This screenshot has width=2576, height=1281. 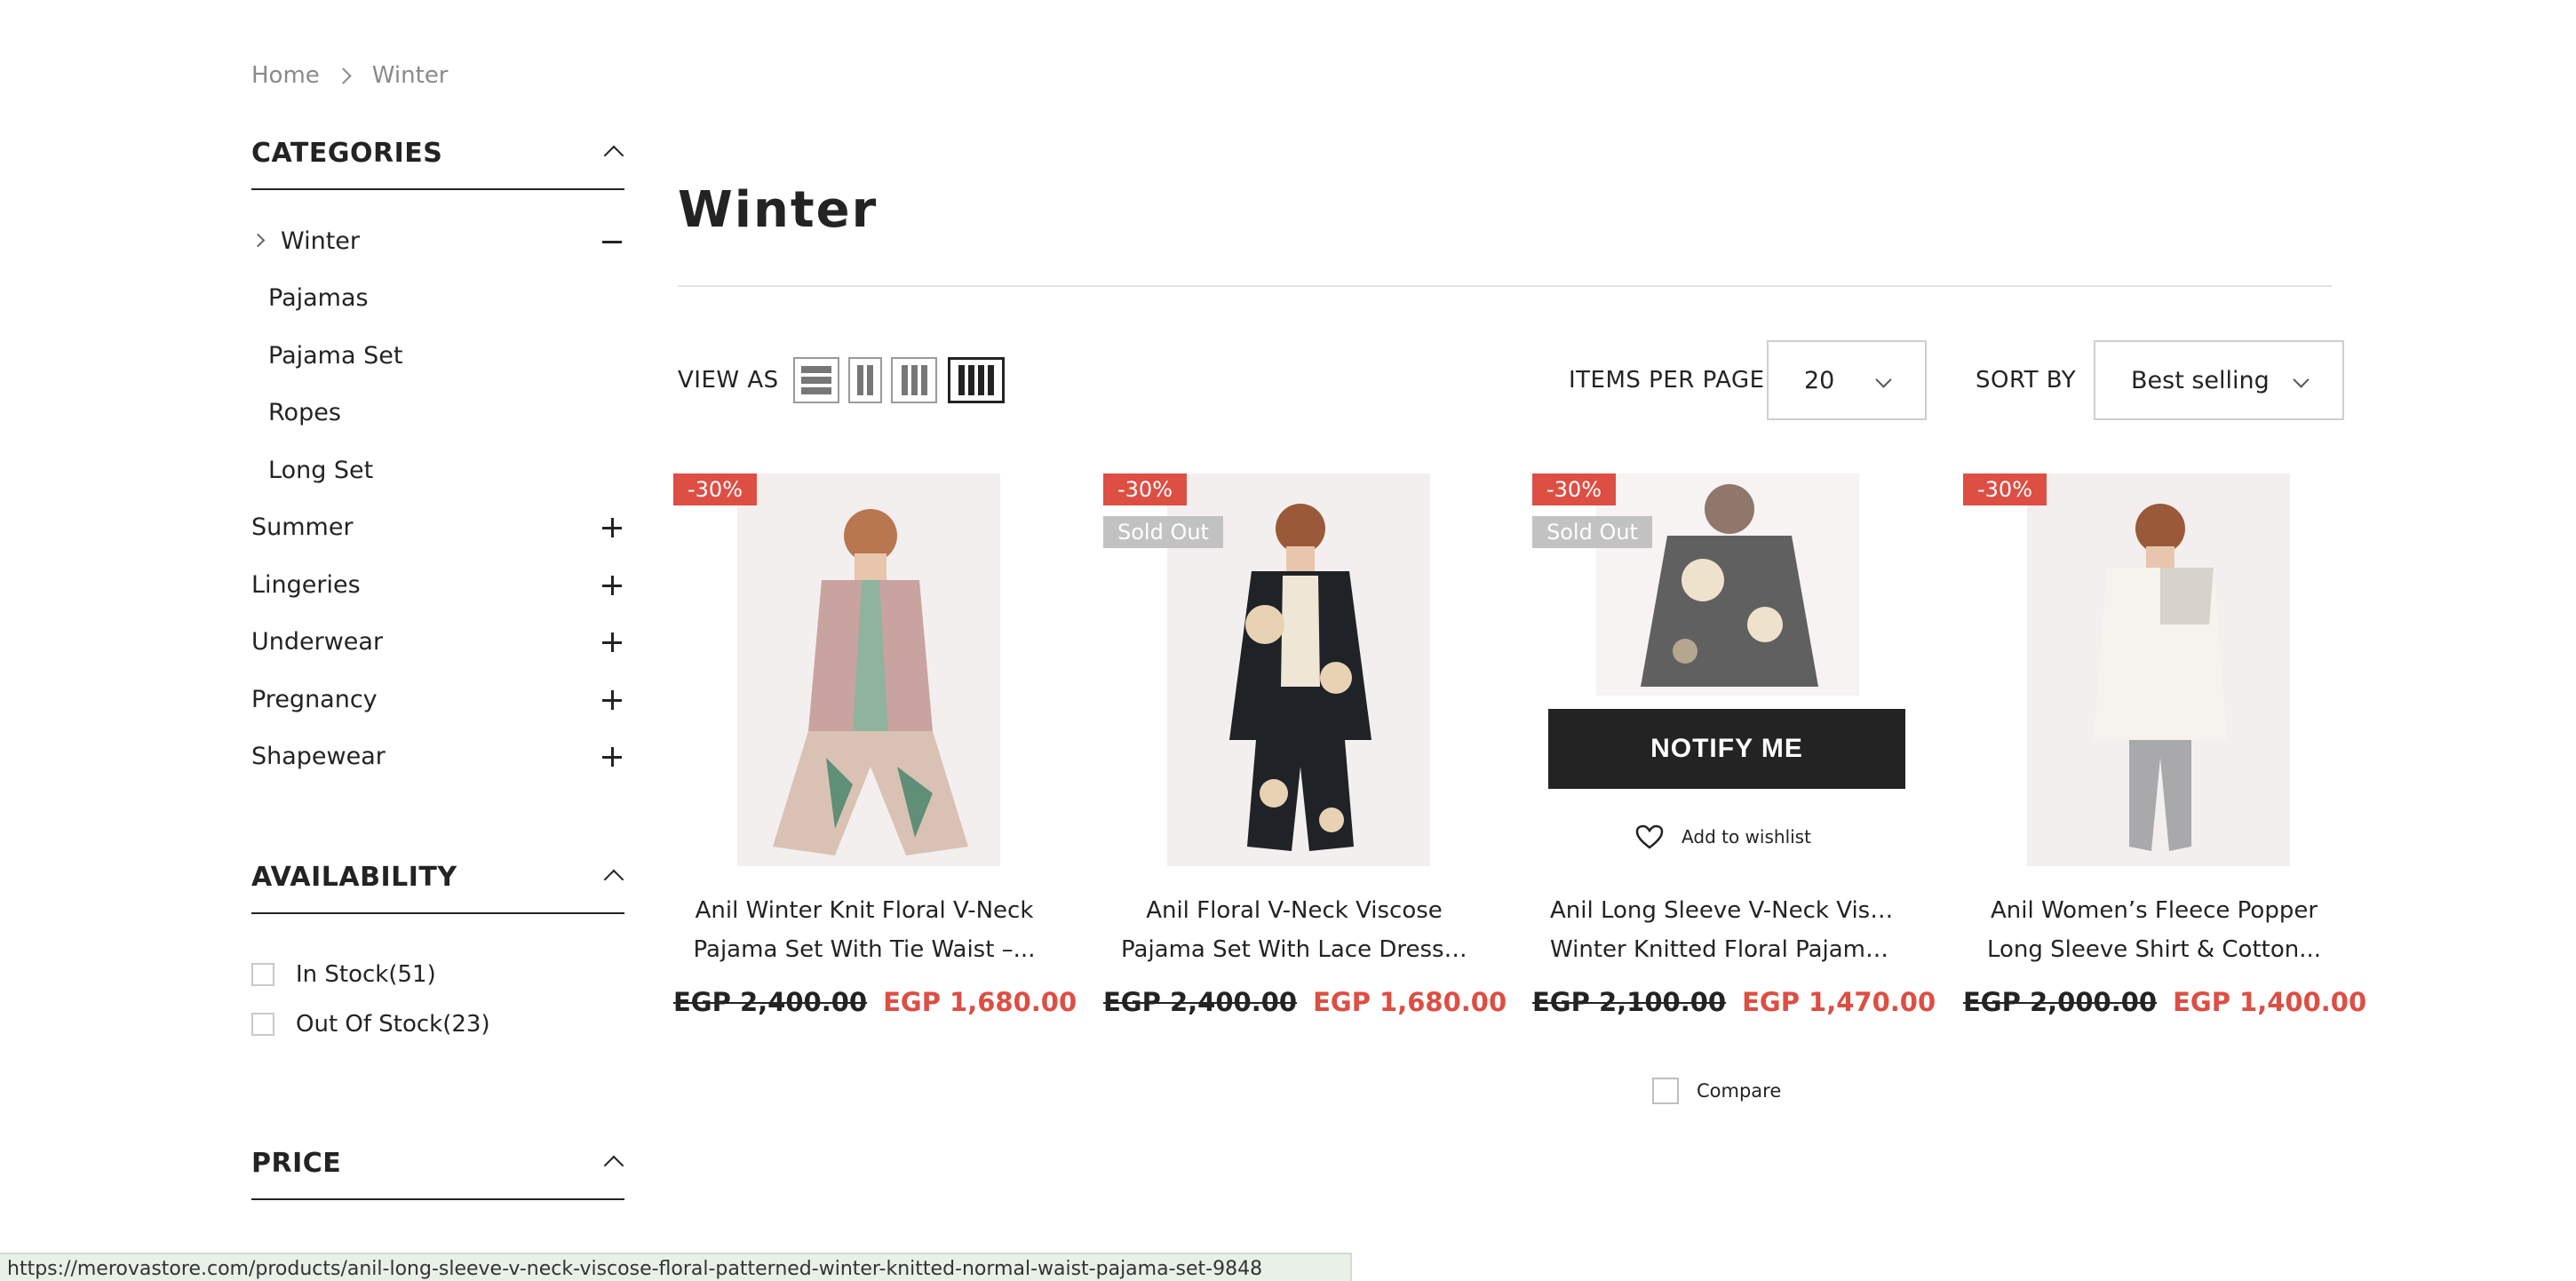 What do you see at coordinates (860, 380) in the screenshot?
I see `grid-2-icon` at bounding box center [860, 380].